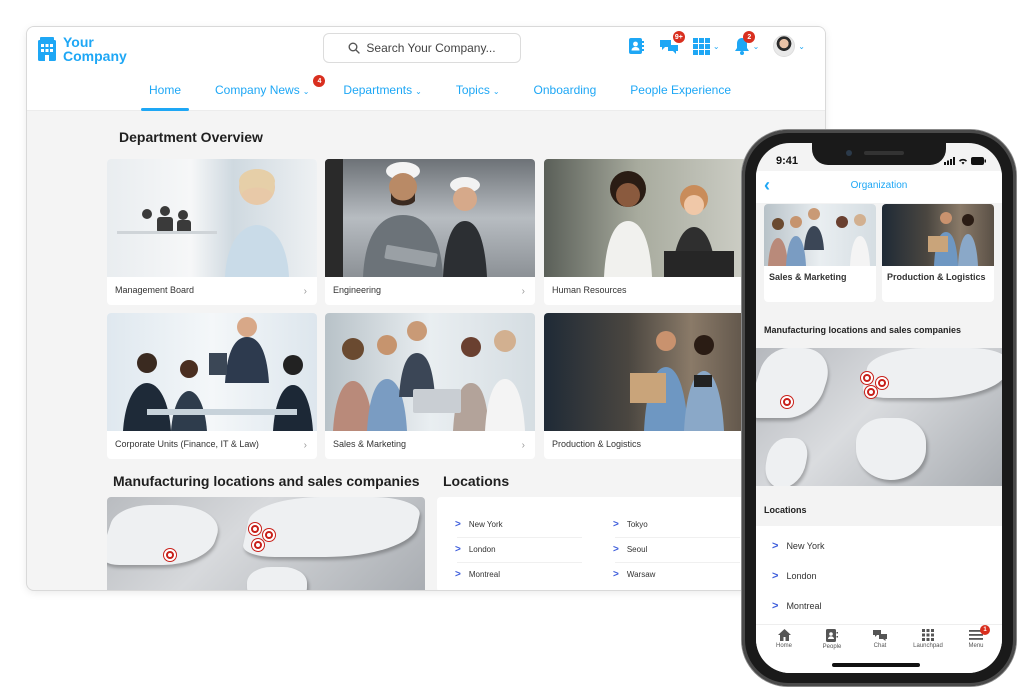 This screenshot has width=1024, height=700. I want to click on tab-chat: Chat, so click(880, 639).